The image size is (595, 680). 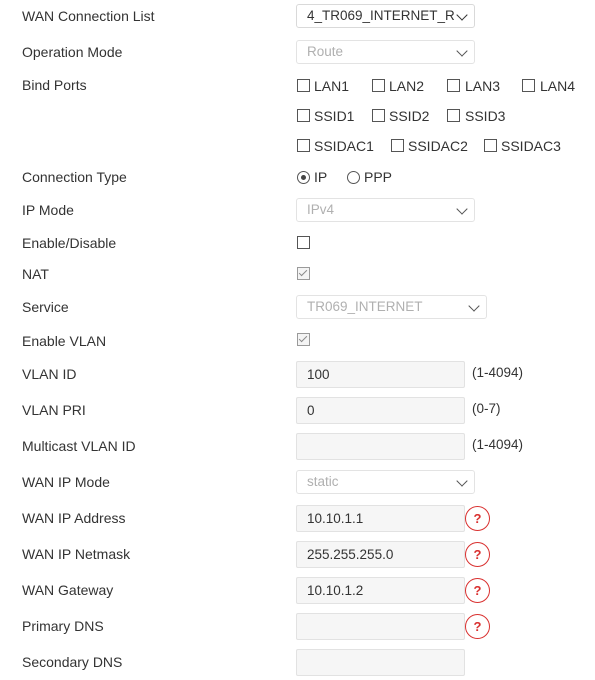 I want to click on wan-ip-mode-label: WAN IP Mode, so click(x=66, y=482).